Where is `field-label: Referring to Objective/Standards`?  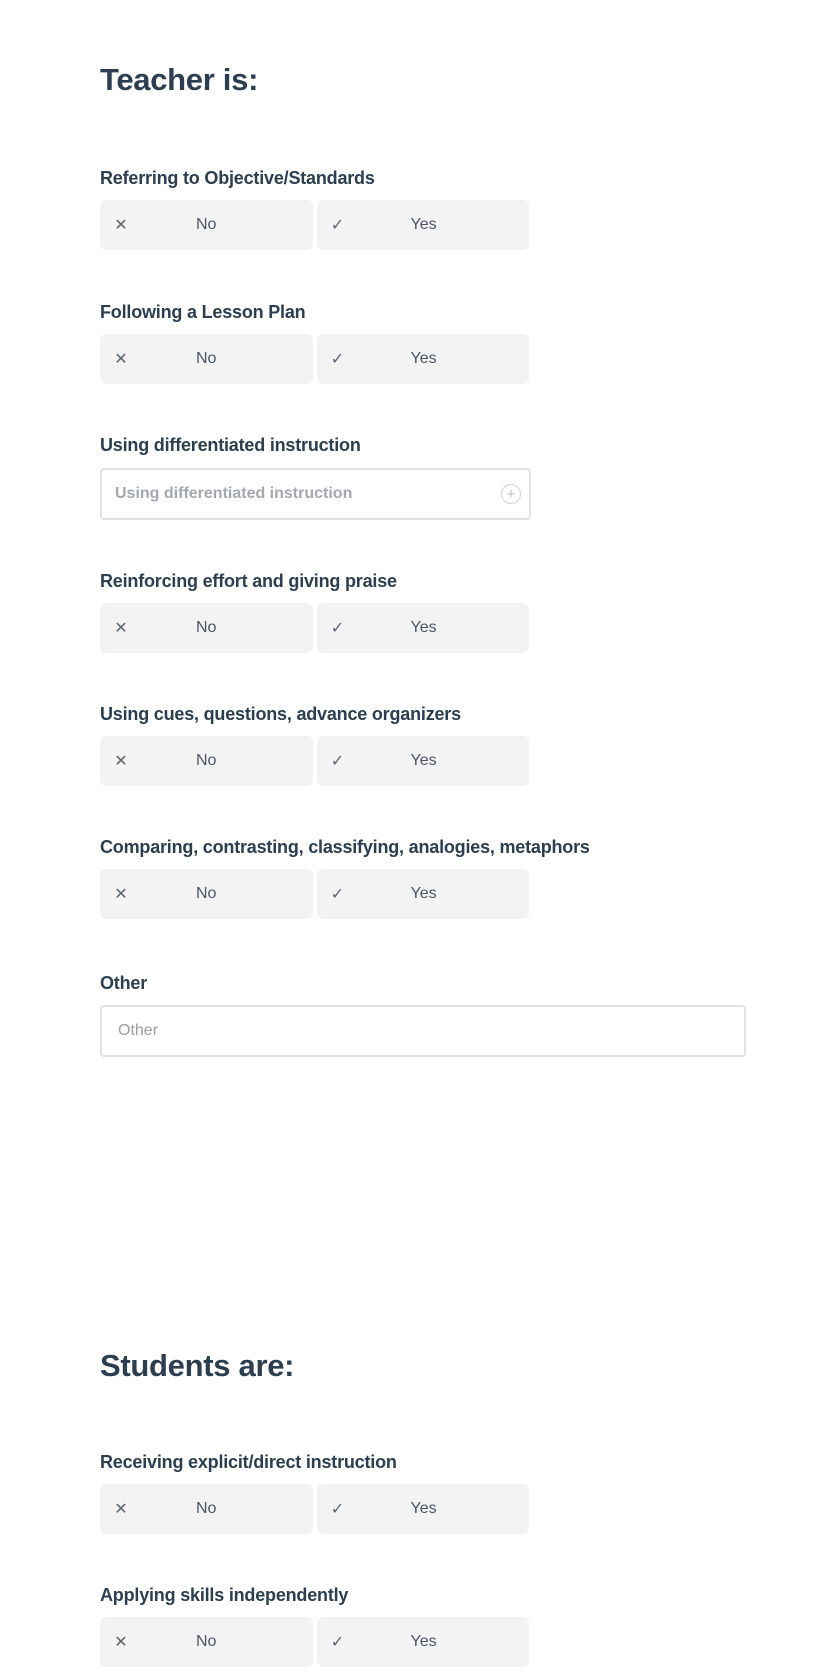 field-label: Referring to Objective/Standards is located at coordinates (237, 178).